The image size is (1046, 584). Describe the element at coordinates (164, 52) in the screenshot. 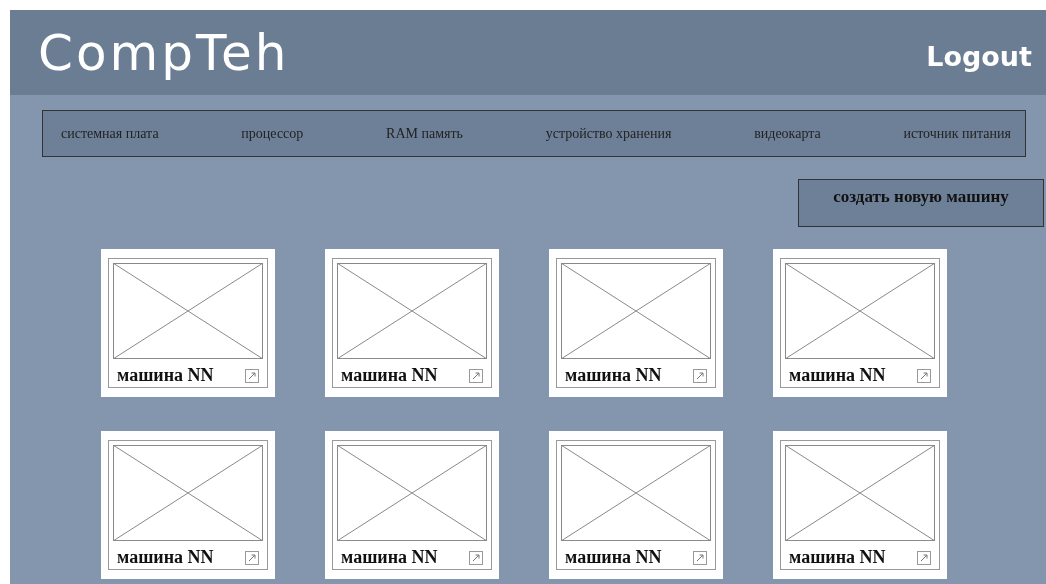

I see `logo: CompTeh` at that location.